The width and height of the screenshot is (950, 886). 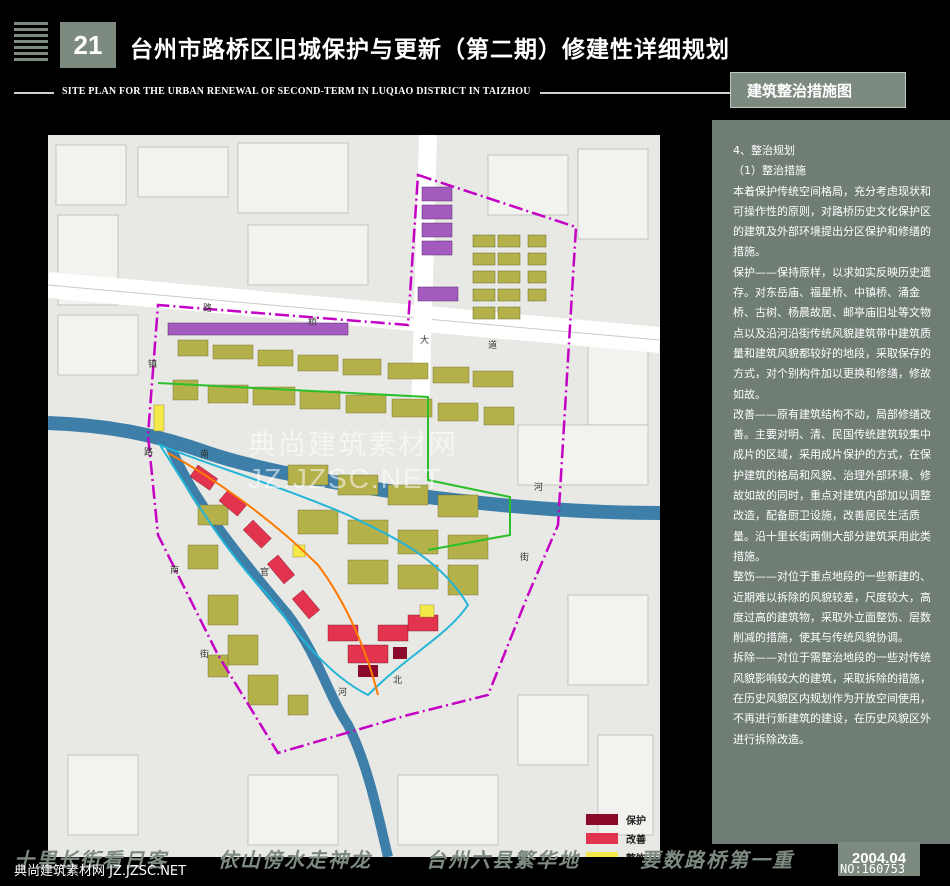 I want to click on legend-item: 保护, so click(x=616, y=819).